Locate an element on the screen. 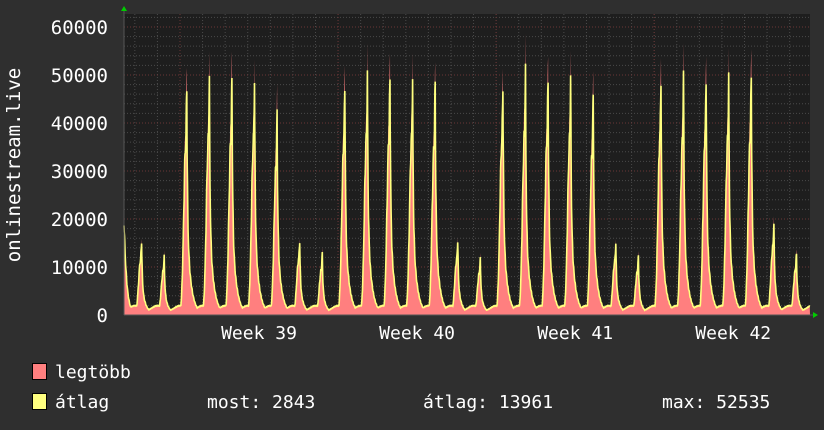 This screenshot has width=824, height=430. x-tick-label: Week 39 is located at coordinates (259, 333).